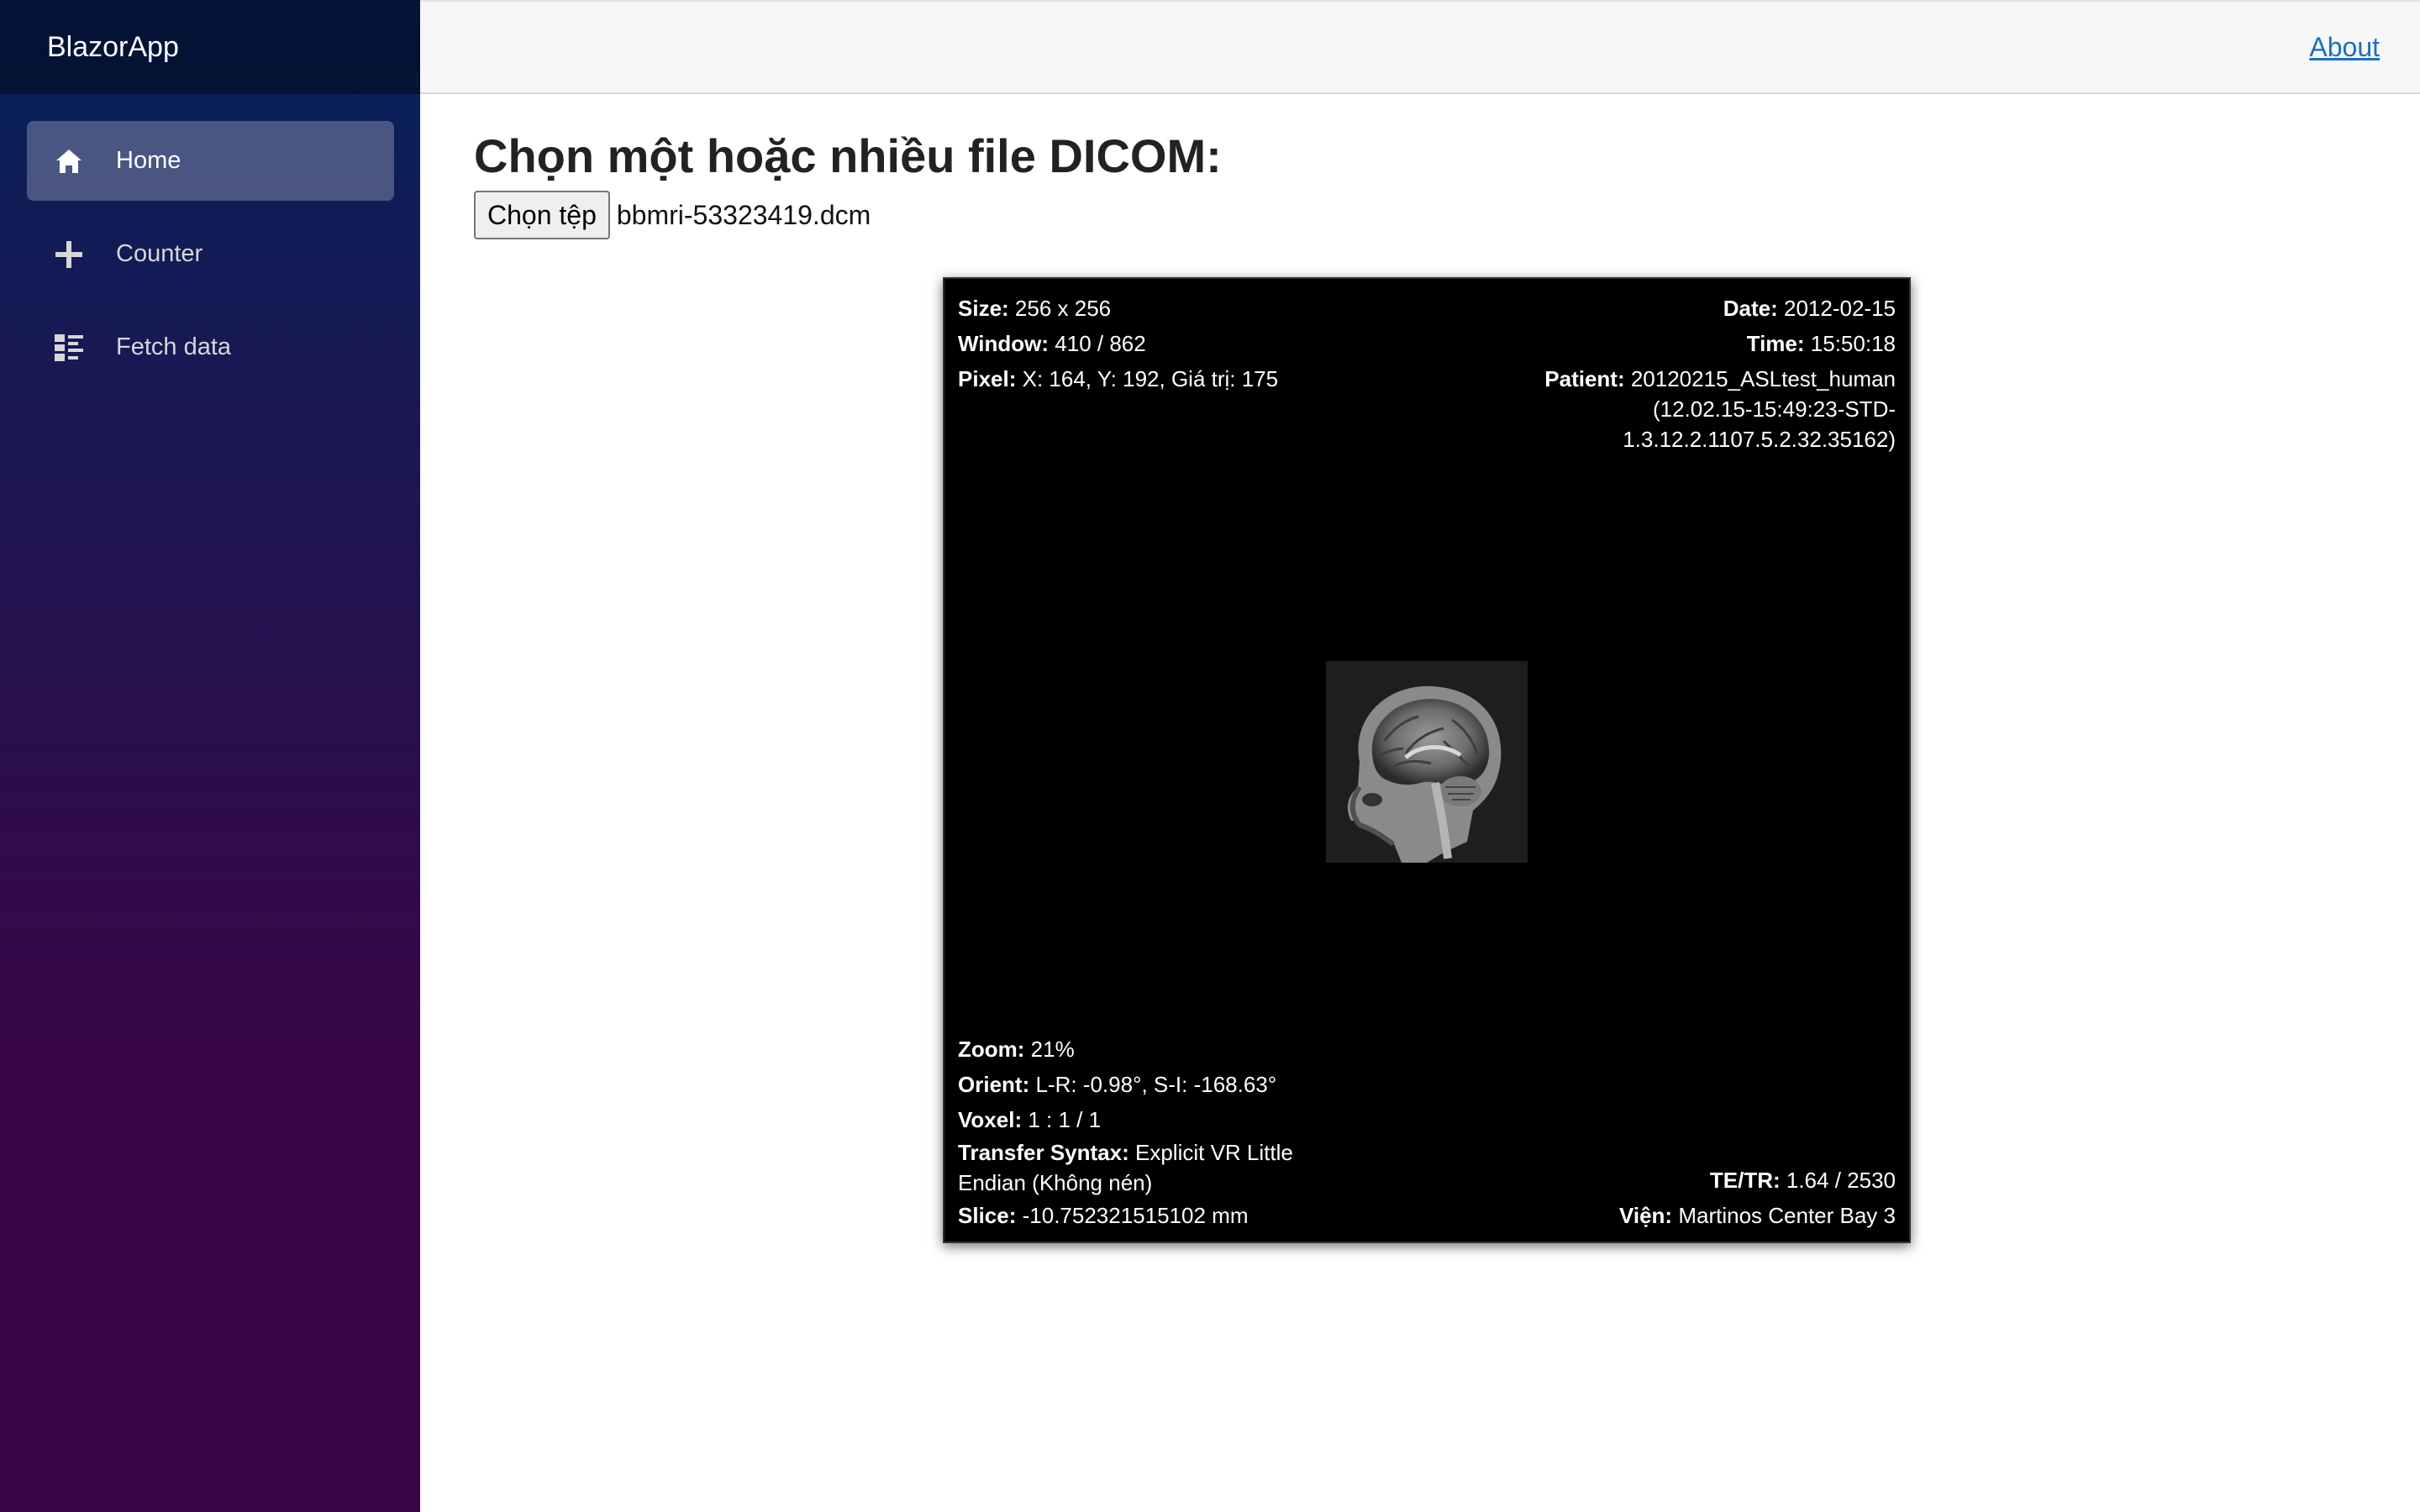 Image resolution: width=2420 pixels, height=1512 pixels. Describe the element at coordinates (113, 47) in the screenshot. I see `brand-link: BlazorApp` at that location.